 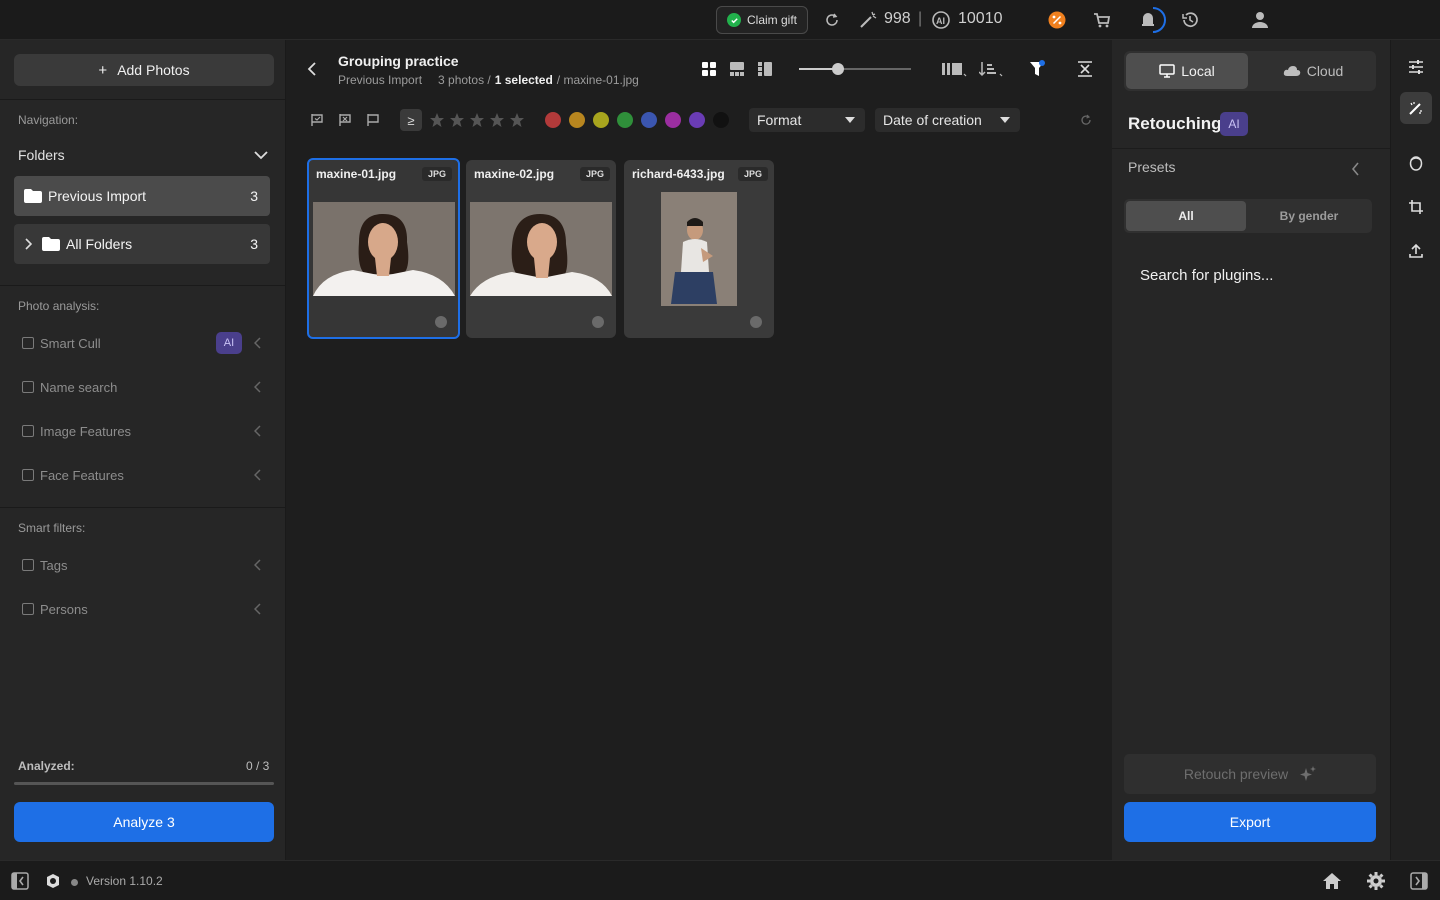 What do you see at coordinates (734, 20) in the screenshot?
I see `check-circle-icon` at bounding box center [734, 20].